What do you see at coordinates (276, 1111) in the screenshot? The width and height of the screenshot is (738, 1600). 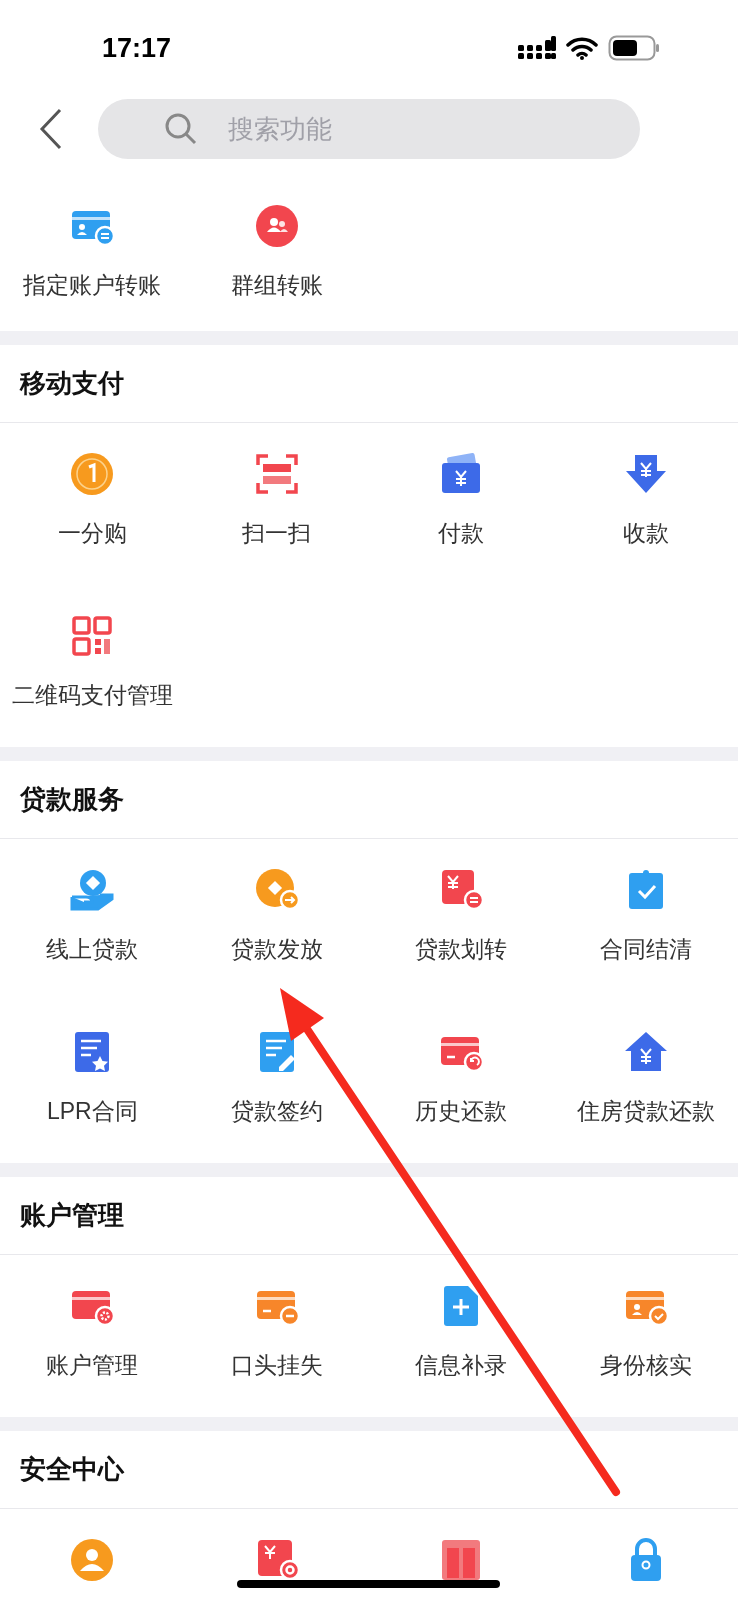 I see `menu-item-label: 贷款签约` at bounding box center [276, 1111].